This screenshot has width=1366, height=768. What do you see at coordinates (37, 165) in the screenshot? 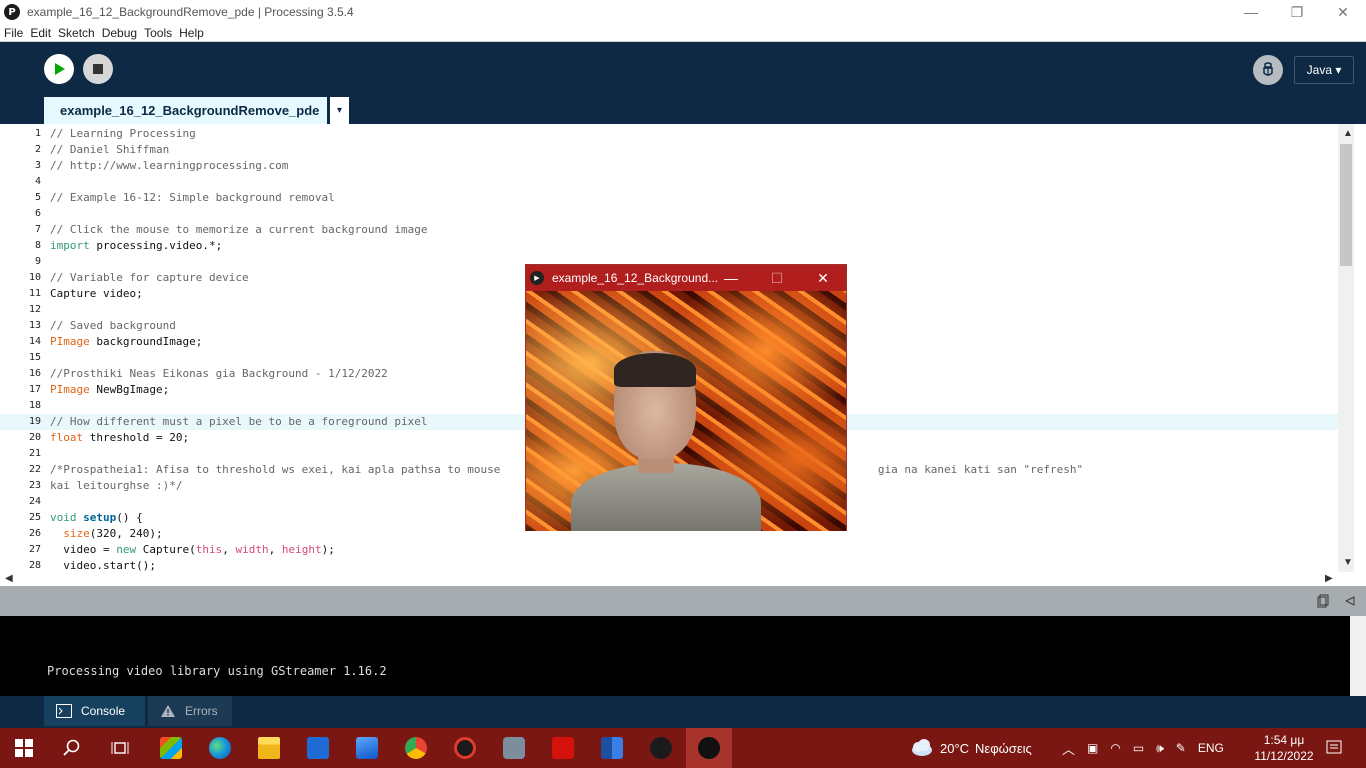
I see `line-number: 3` at bounding box center [37, 165].